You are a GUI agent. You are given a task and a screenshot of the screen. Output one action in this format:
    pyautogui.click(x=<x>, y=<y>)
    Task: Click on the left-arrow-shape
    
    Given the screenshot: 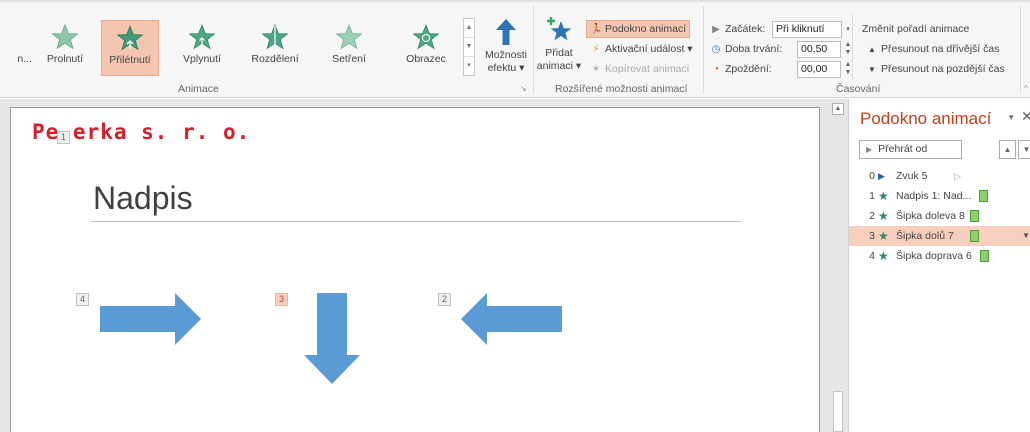 What is the action you would take?
    pyautogui.click(x=512, y=319)
    